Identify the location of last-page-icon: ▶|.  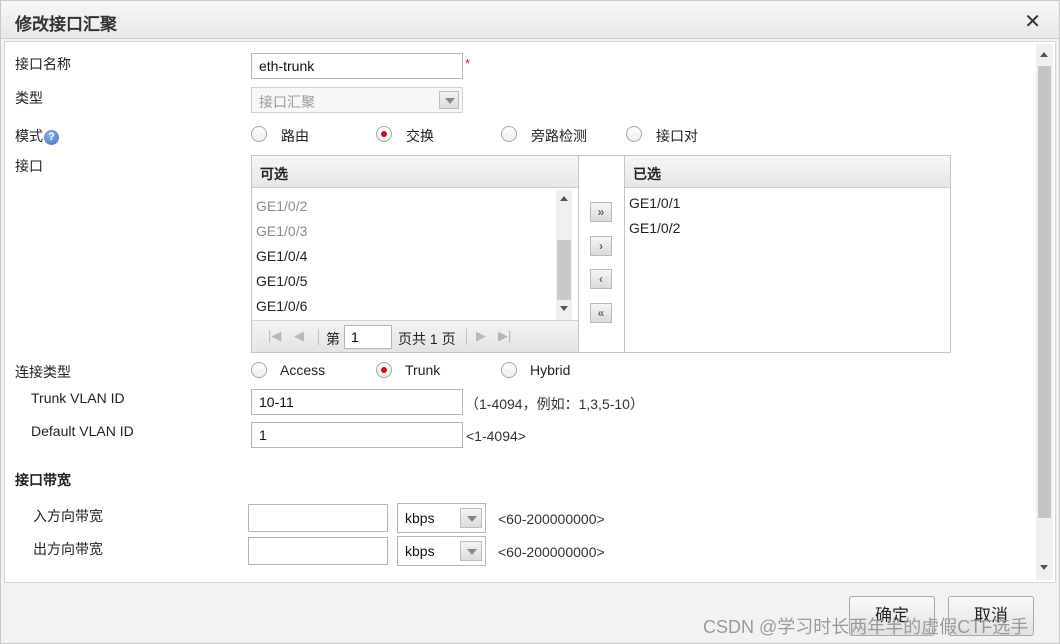
(504, 336).